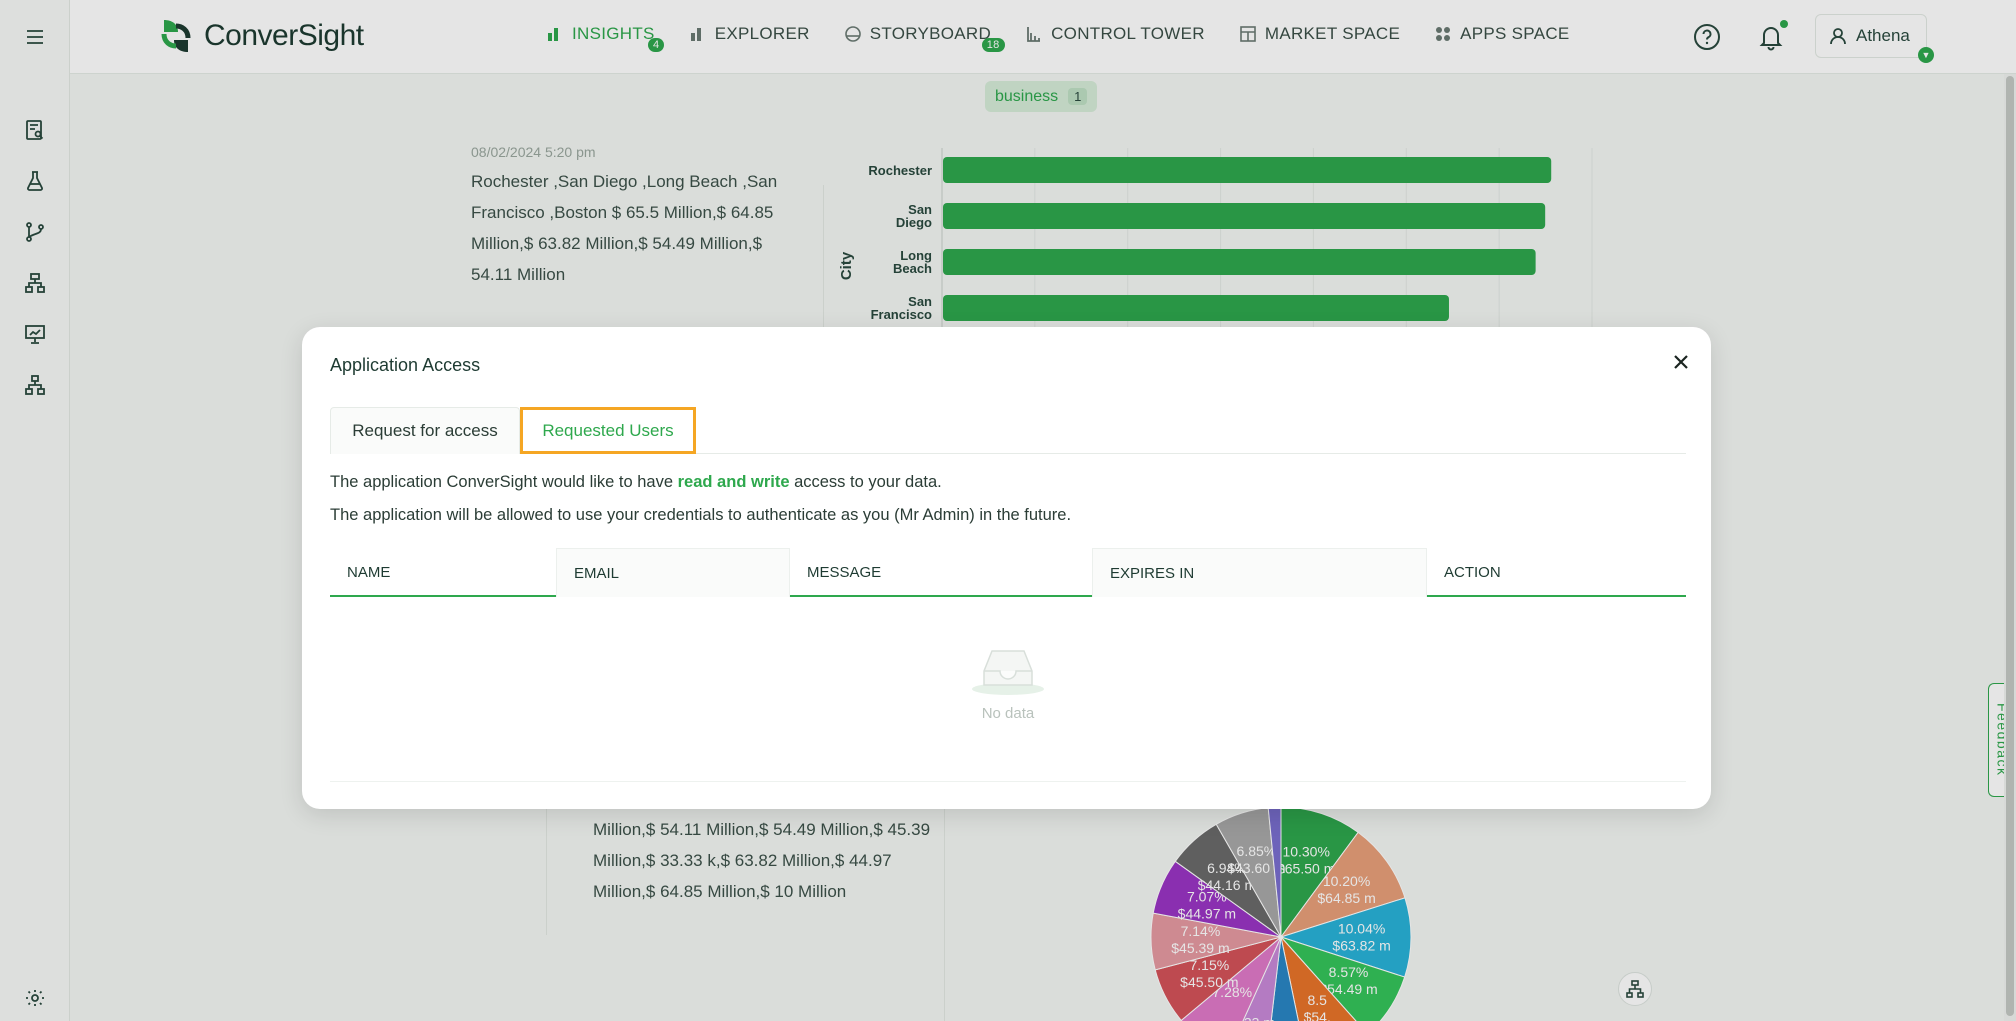 Image resolution: width=2016 pixels, height=1021 pixels. Describe the element at coordinates (733, 482) in the screenshot. I see `access-level-highlight: read and write` at that location.